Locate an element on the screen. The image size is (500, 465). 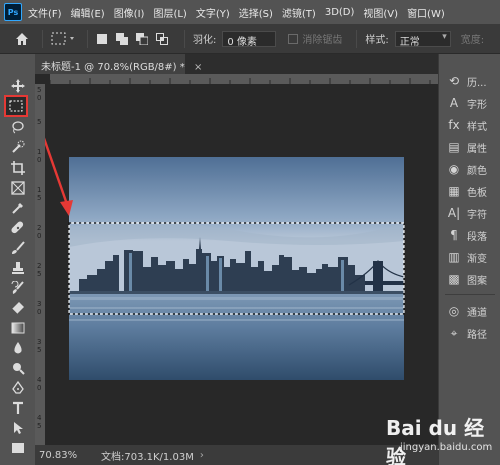
healing-brush-tool is located at coordinates (18, 228).